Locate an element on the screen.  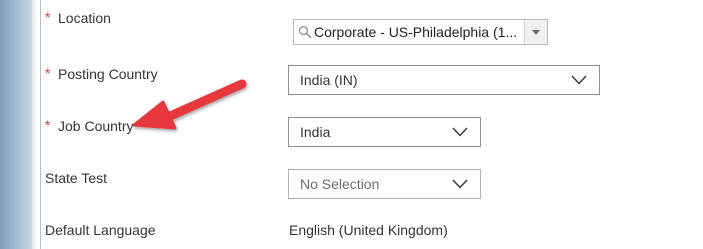
triangle-down-icon is located at coordinates (536, 32).